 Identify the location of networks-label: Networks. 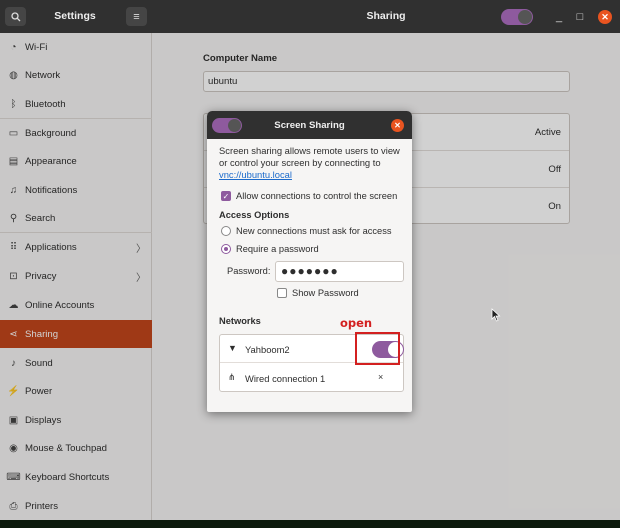
(240, 321).